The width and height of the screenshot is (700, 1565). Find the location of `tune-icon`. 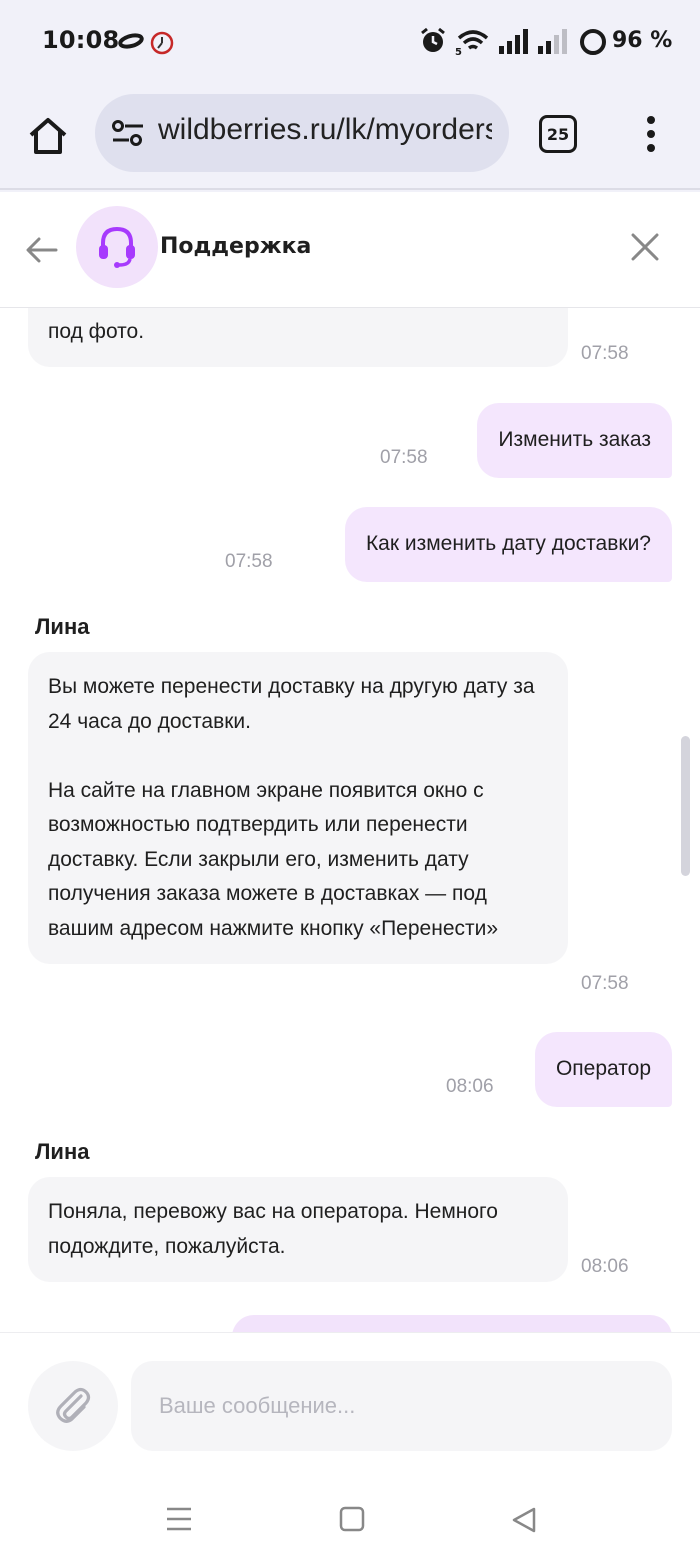

tune-icon is located at coordinates (128, 133).